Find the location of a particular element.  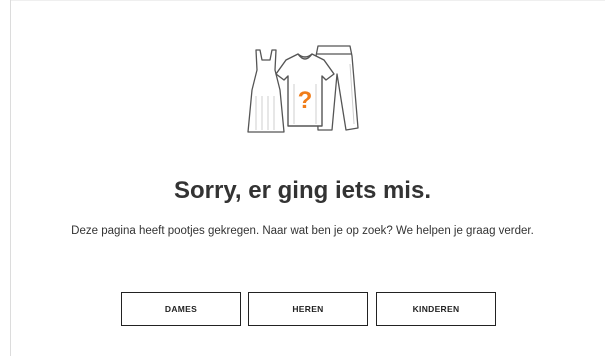

kinderen-button: KINDEREN is located at coordinates (436, 309).